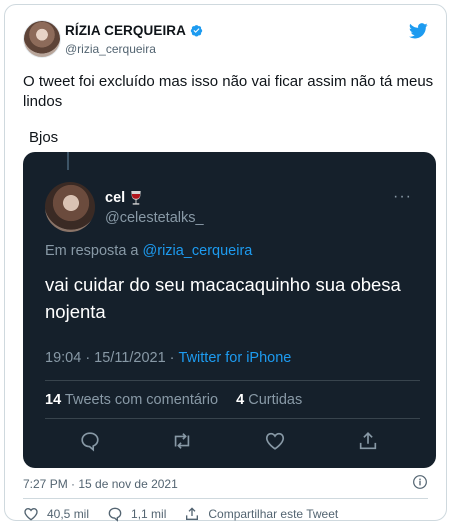  I want to click on reply-button: 1,1 mil, so click(136, 514).